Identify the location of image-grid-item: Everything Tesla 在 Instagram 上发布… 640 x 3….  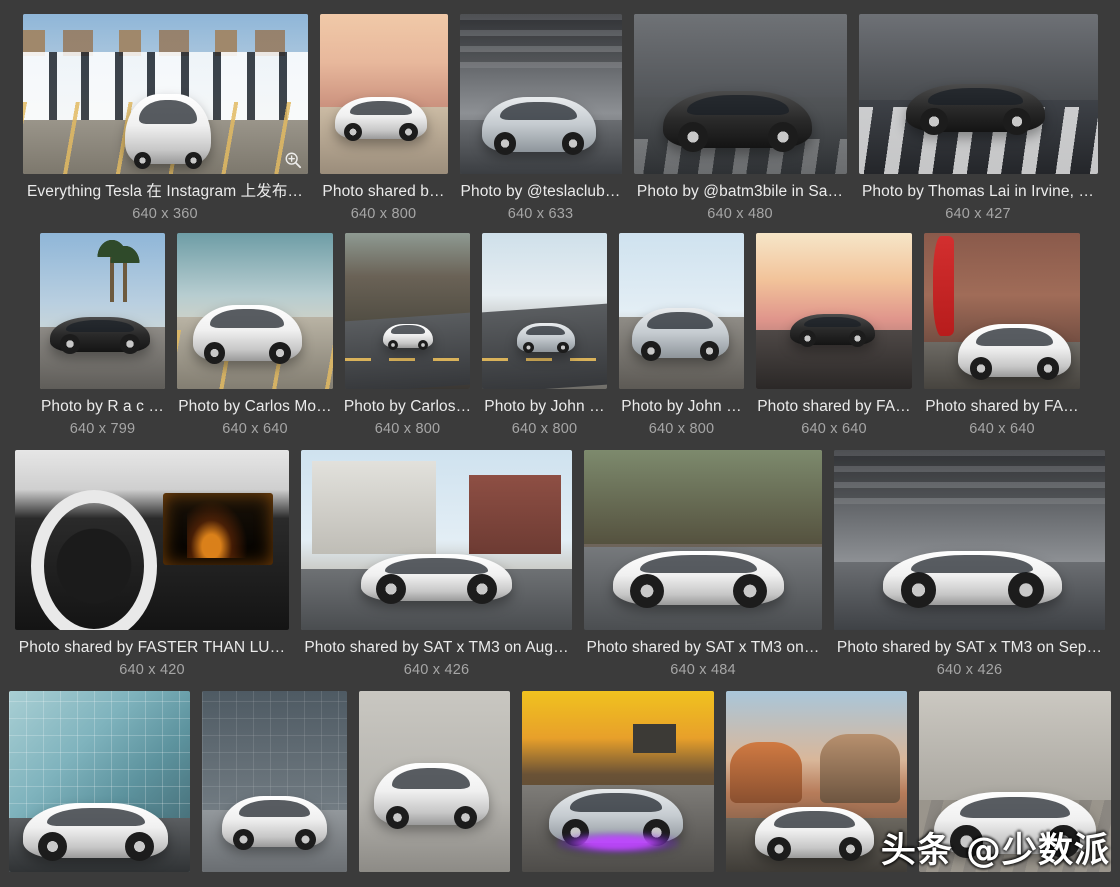
(165, 118).